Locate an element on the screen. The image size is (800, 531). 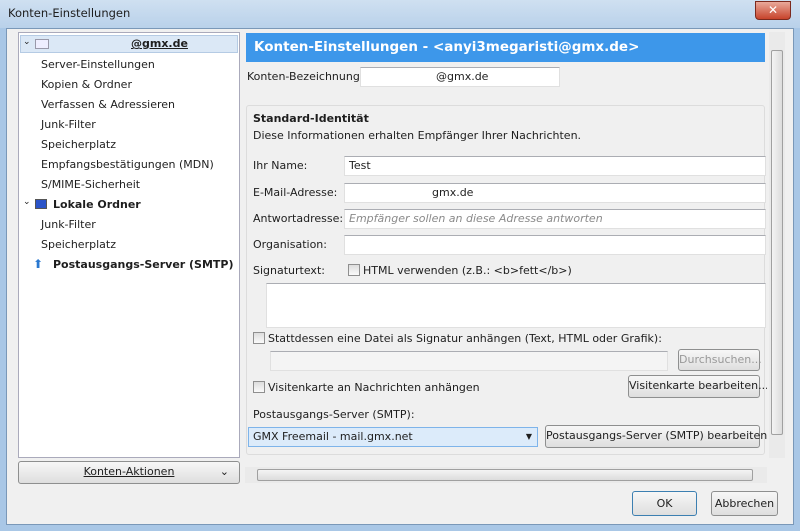
account-actions-button: Konten-Aktionen ⌄ is located at coordinates (129, 472).